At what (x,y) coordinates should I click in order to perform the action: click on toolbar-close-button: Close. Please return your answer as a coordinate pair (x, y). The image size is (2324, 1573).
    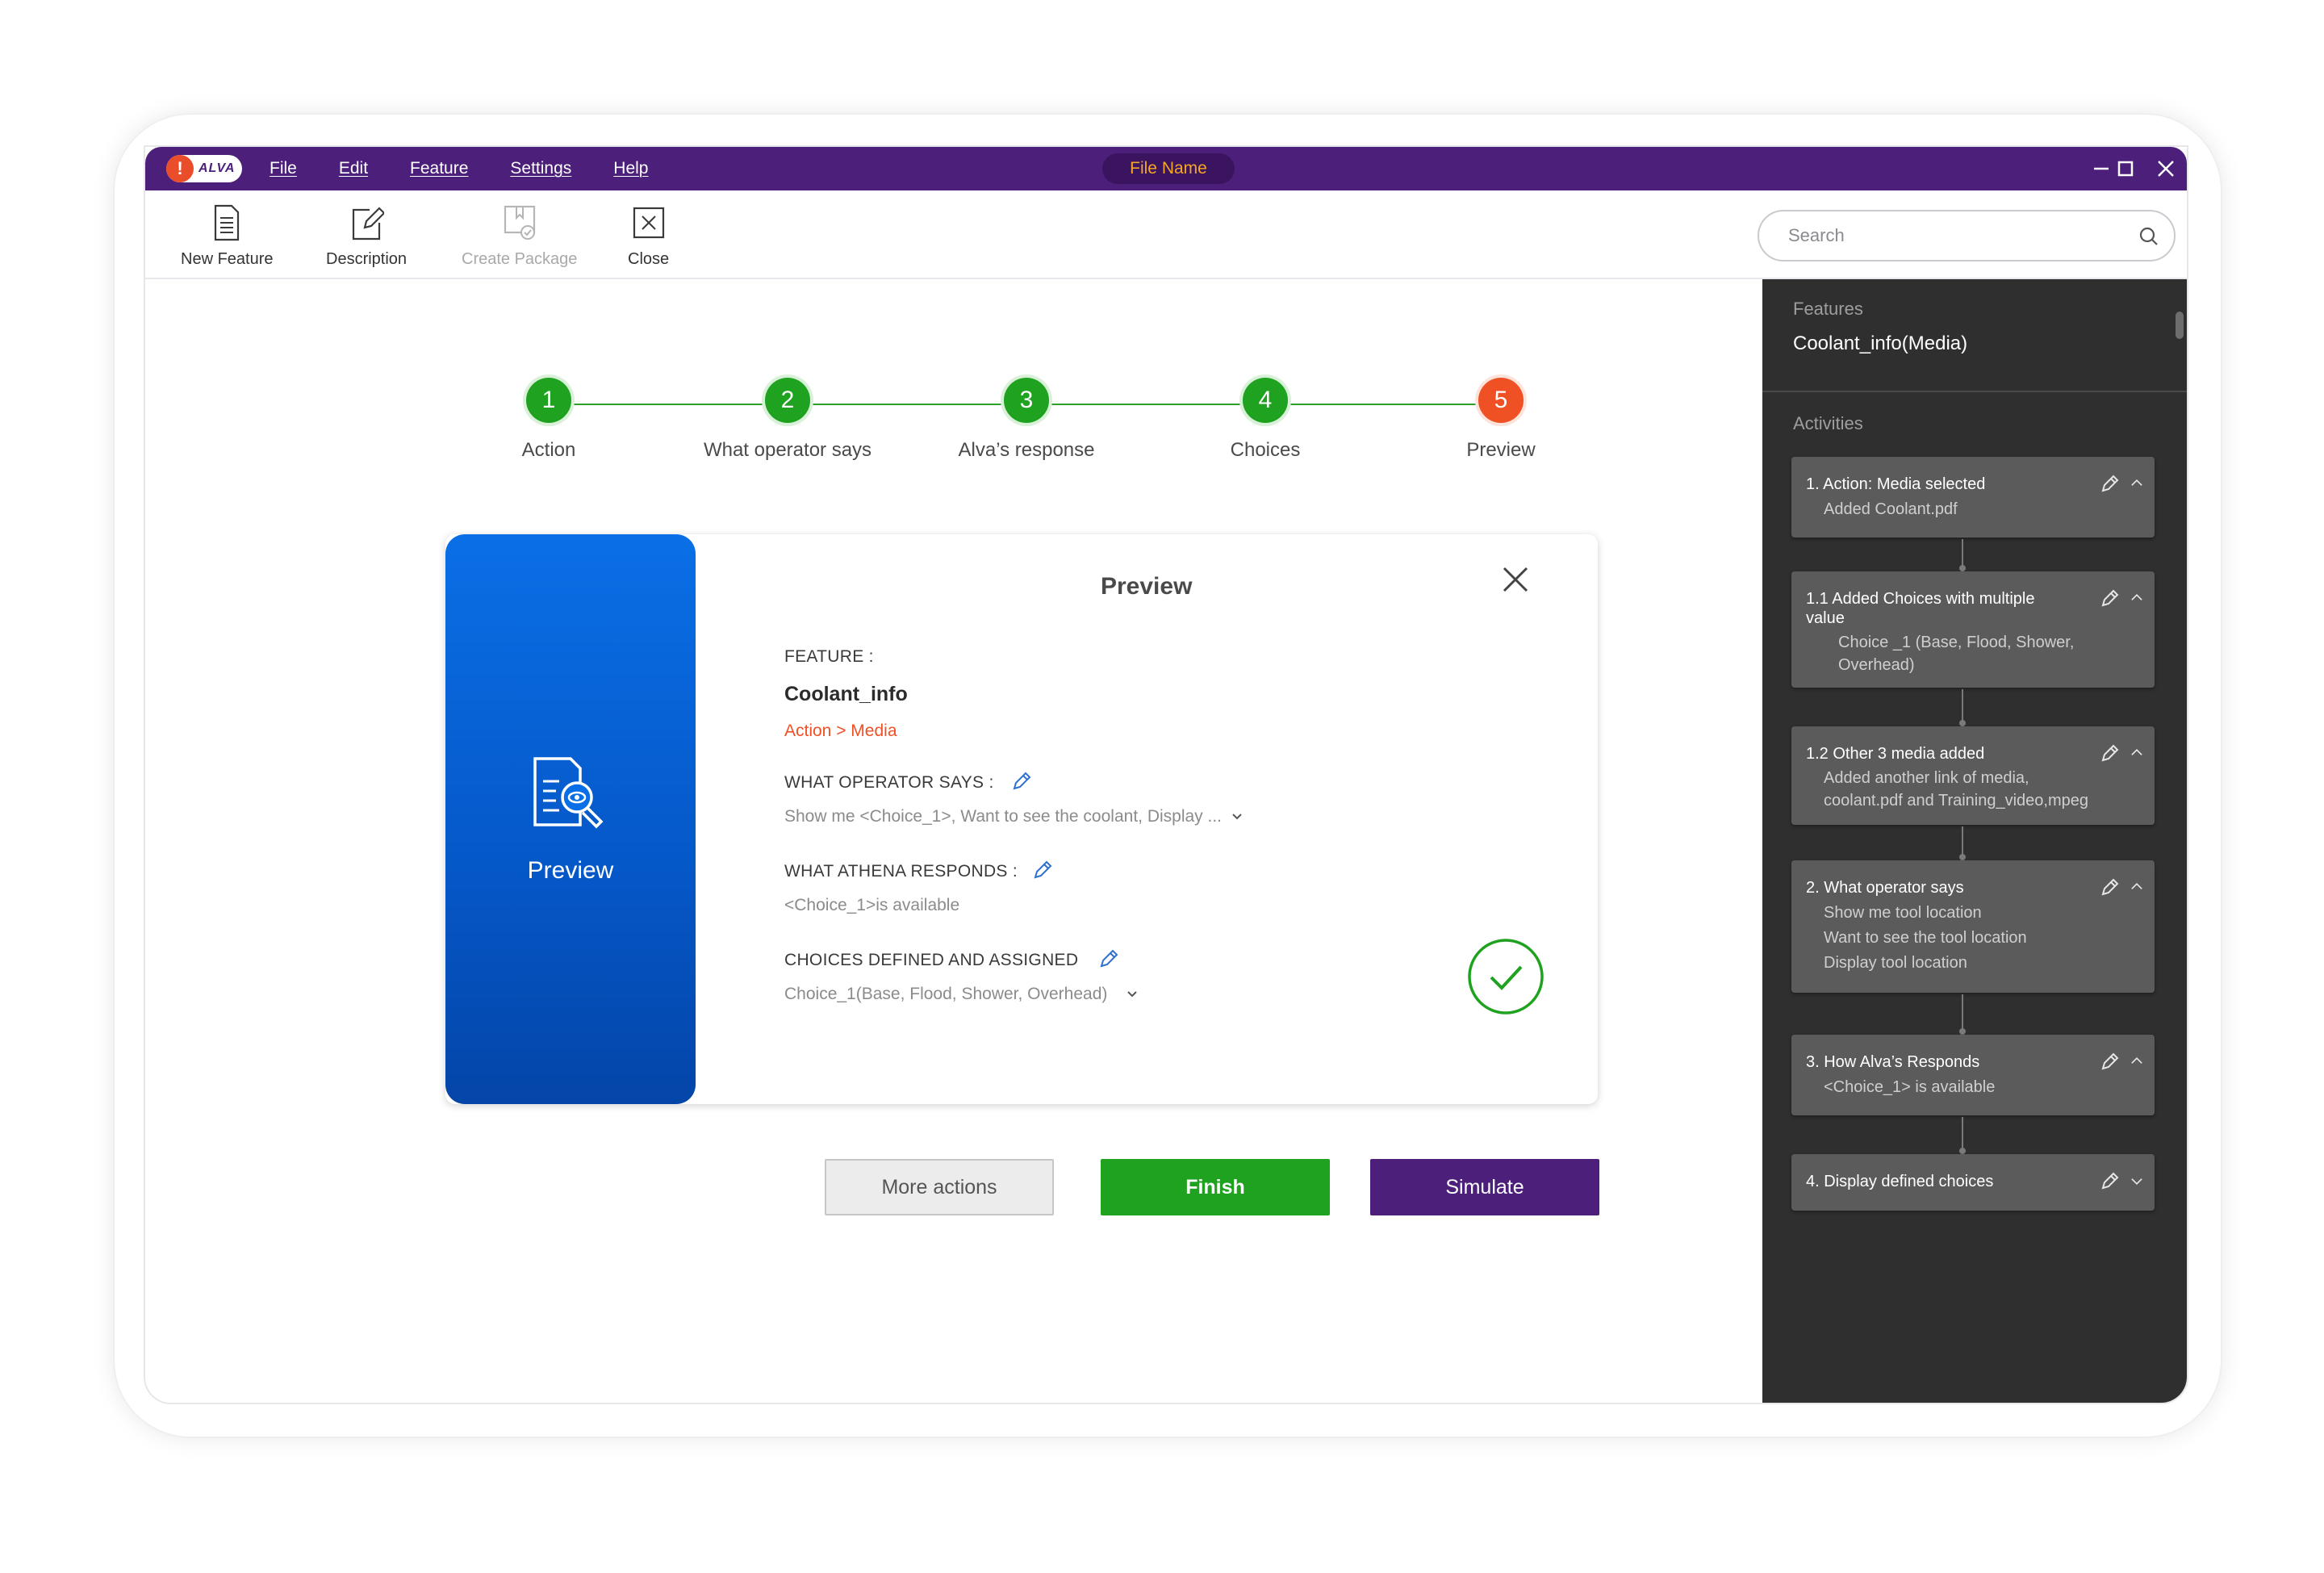
    Looking at the image, I should click on (648, 236).